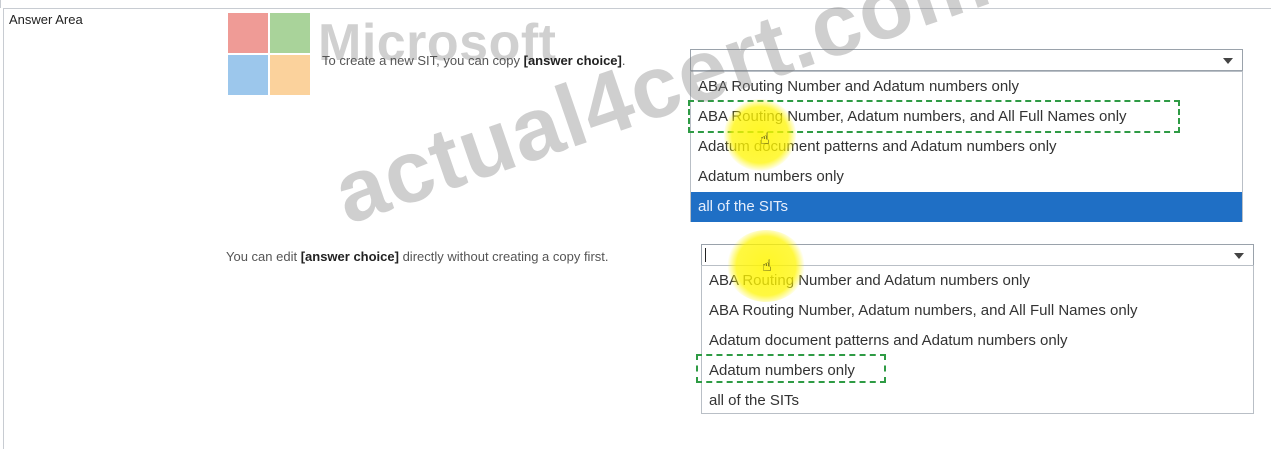 The height and width of the screenshot is (449, 1274). Describe the element at coordinates (966, 207) in the screenshot. I see `question-1-option-highlighted: all of the SITs` at that location.